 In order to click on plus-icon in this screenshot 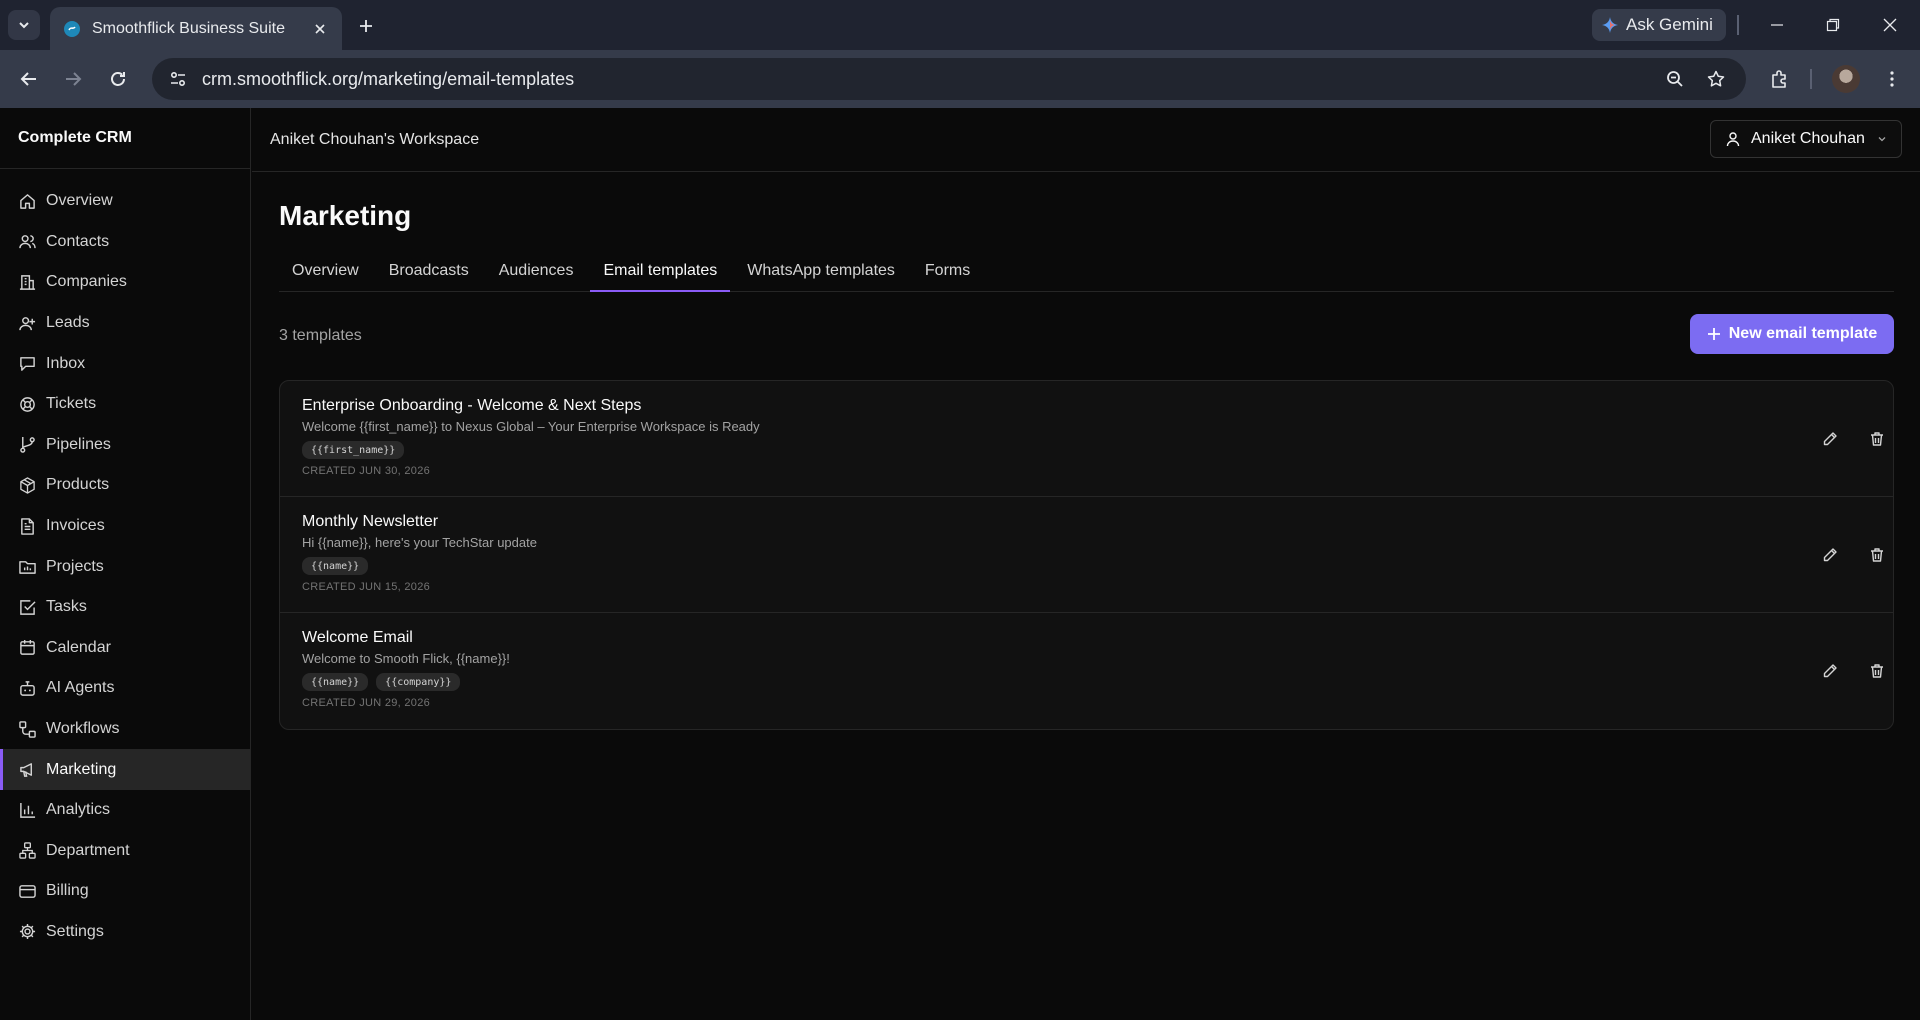, I will do `click(366, 26)`.